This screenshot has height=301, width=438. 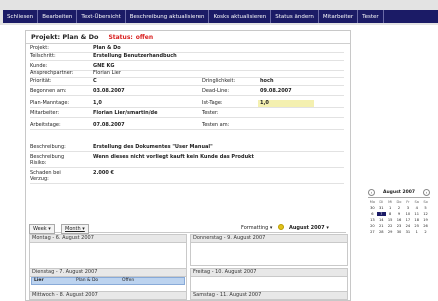 What do you see at coordinates (104, 173) in the screenshot?
I see `value-schaden: 2.000 €` at bounding box center [104, 173].